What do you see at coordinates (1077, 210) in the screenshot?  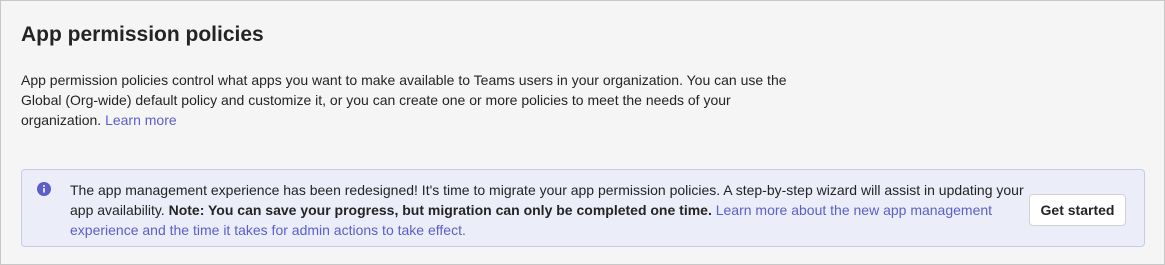 I see `get-started-button: Get started` at bounding box center [1077, 210].